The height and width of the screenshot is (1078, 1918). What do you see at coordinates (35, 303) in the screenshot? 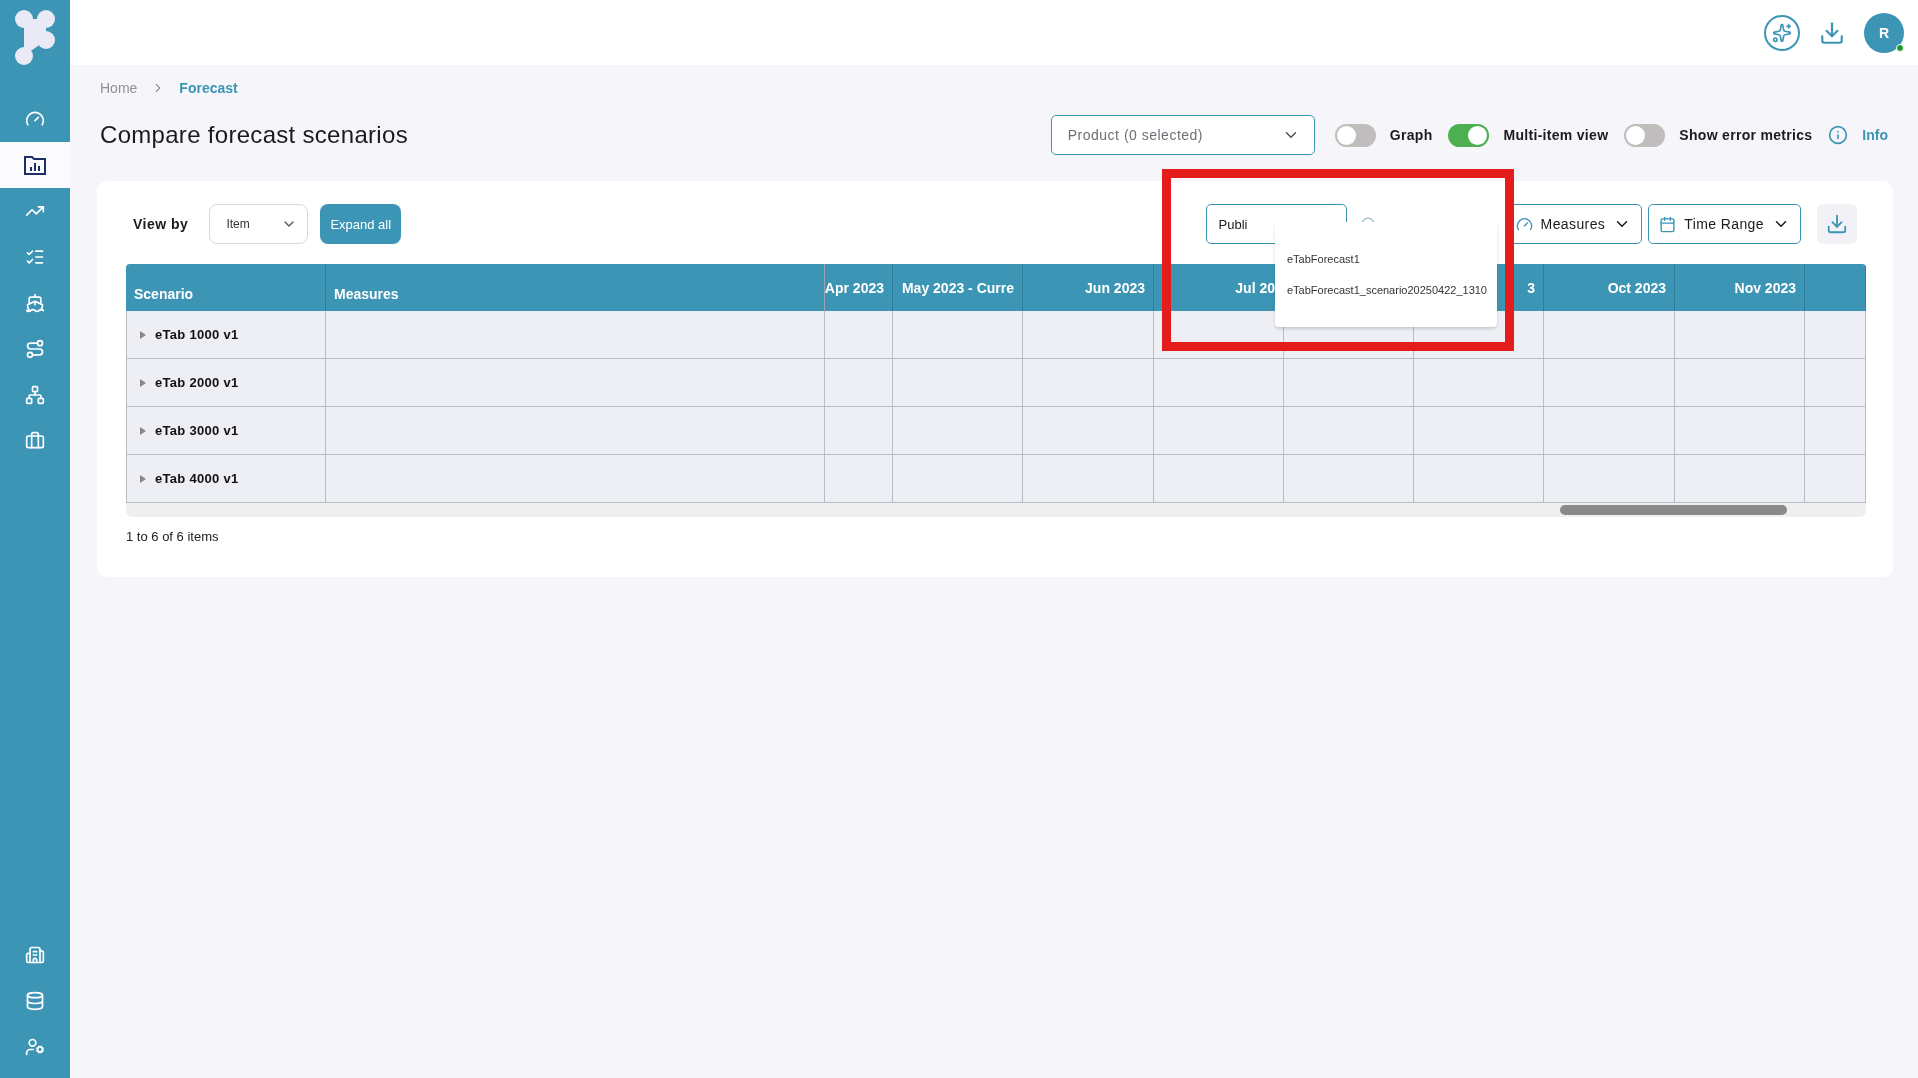
I see `ship-icon` at bounding box center [35, 303].